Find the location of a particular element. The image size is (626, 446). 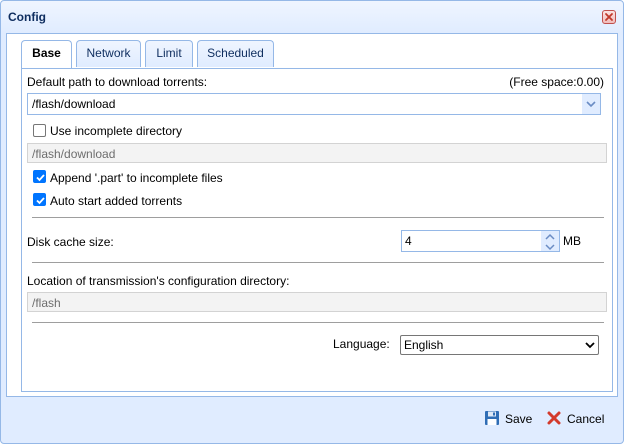

close-icon is located at coordinates (609, 17).